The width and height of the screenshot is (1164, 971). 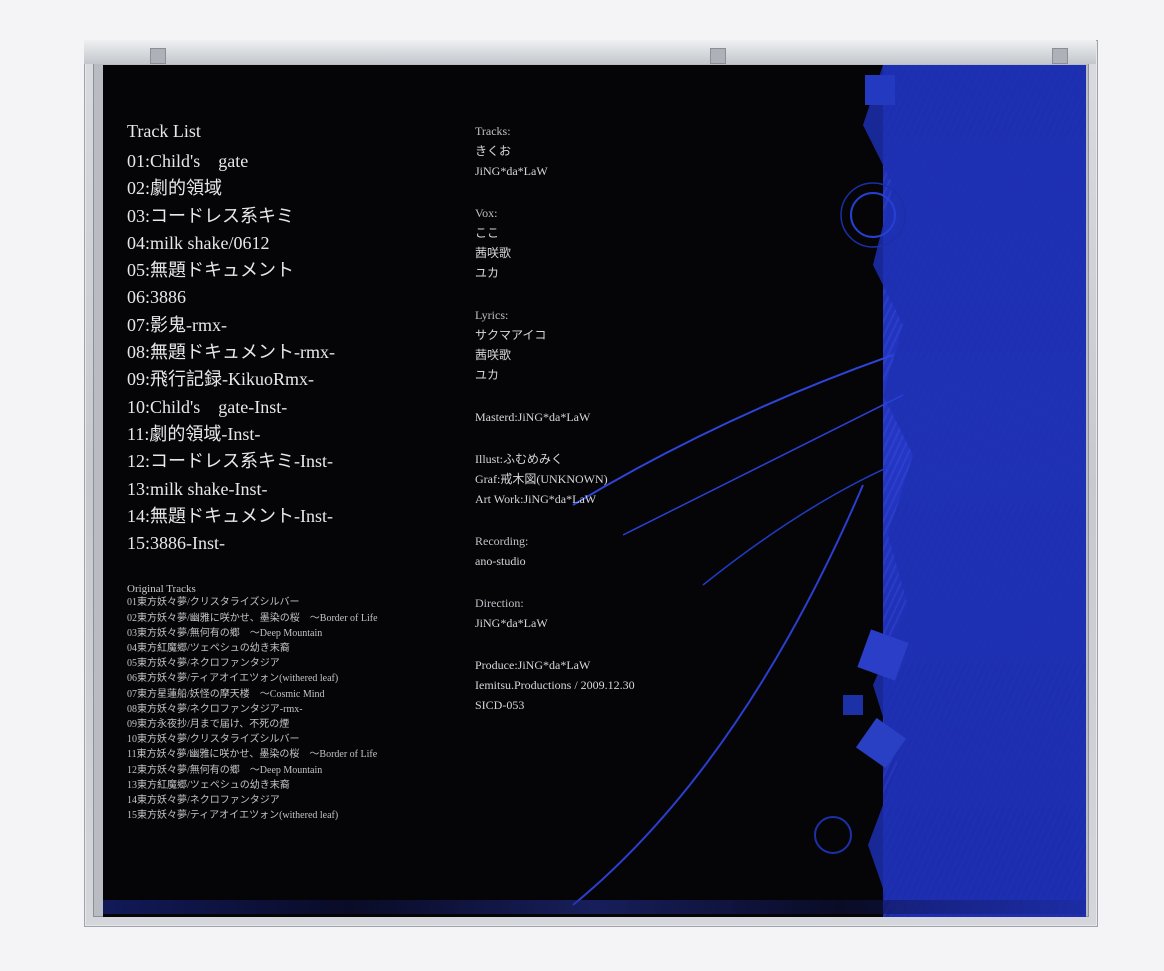 I want to click on track-item: 15:3886-Inst-, so click(x=176, y=543).